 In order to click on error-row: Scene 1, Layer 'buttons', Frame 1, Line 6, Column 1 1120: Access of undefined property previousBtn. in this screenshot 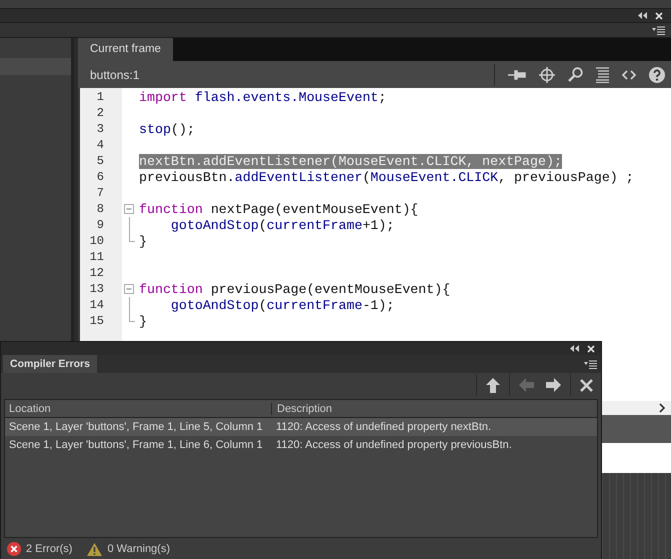, I will do `click(301, 445)`.